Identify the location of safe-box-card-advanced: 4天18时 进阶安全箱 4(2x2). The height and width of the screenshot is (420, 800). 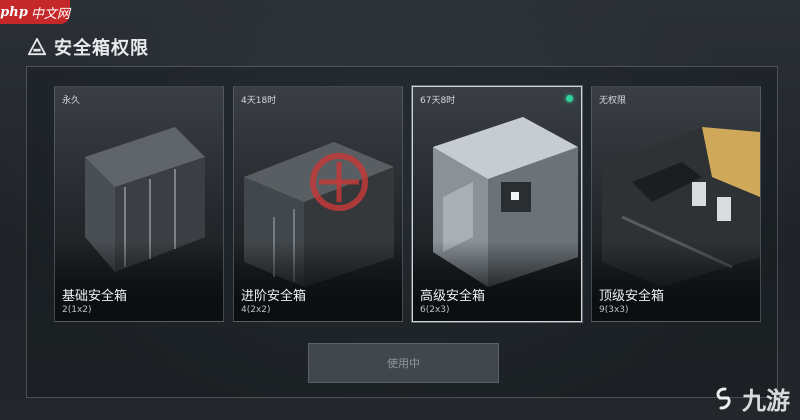
(318, 204).